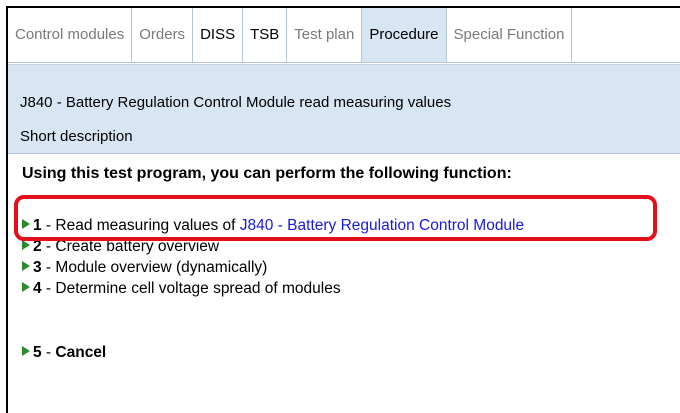 The width and height of the screenshot is (680, 413). Describe the element at coordinates (163, 35) in the screenshot. I see `tab-orders: Orders` at that location.